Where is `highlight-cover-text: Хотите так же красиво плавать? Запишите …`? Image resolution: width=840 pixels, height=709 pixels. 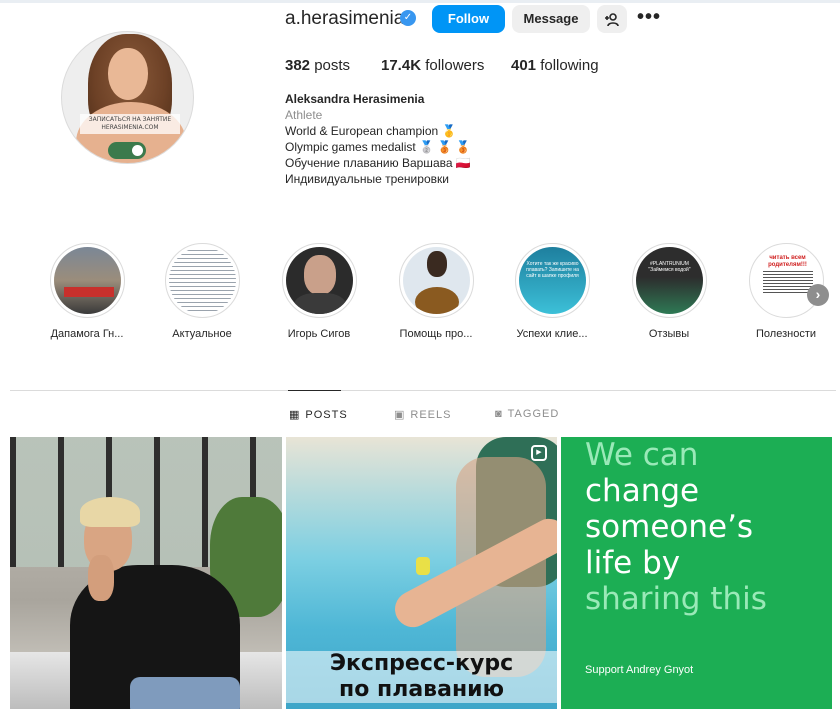
highlight-cover-text: Хотите так же красиво плавать? Запишите … is located at coordinates (552, 270).